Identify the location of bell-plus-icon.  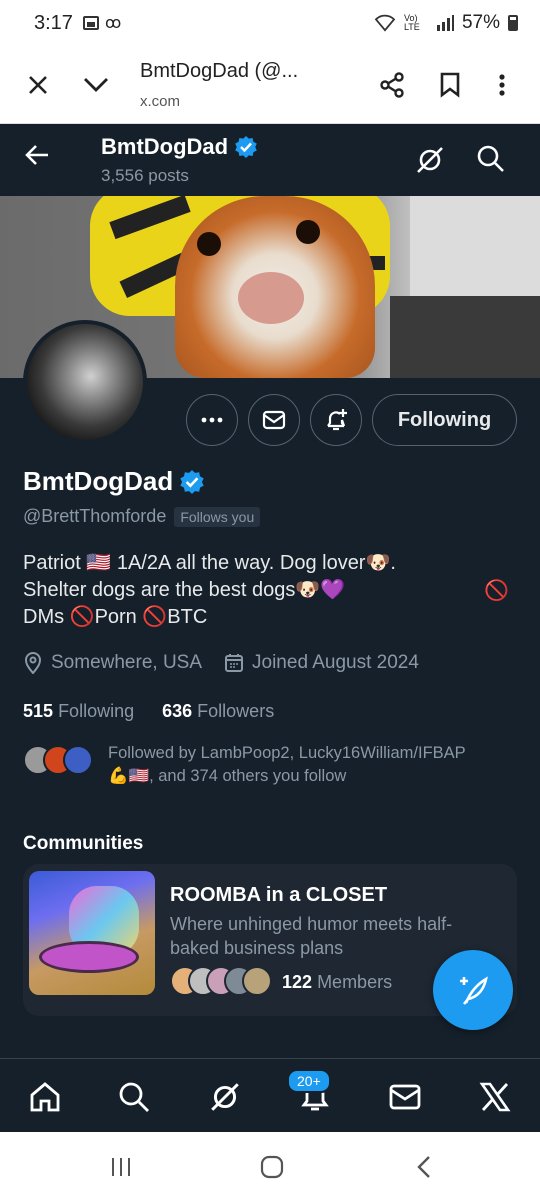
(337, 420).